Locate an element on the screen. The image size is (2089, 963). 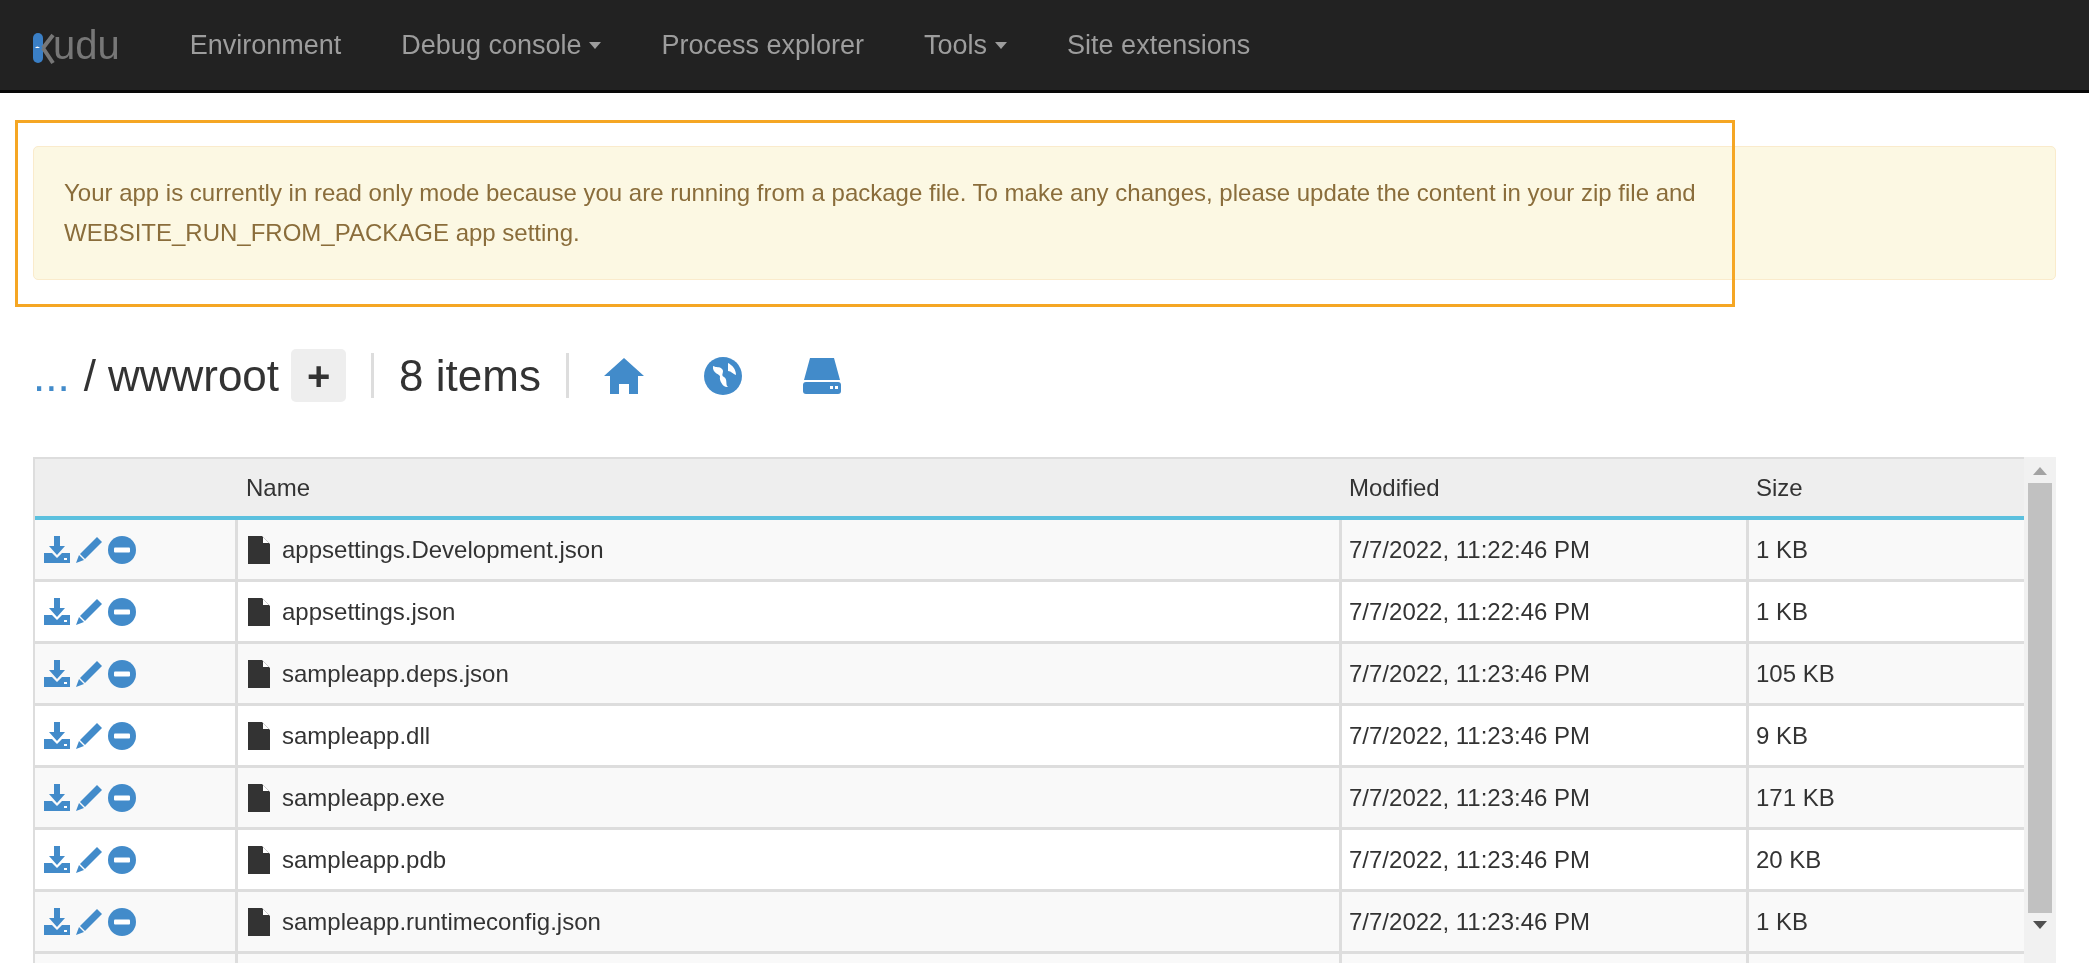
nav-link: Debug console is located at coordinates (501, 45).